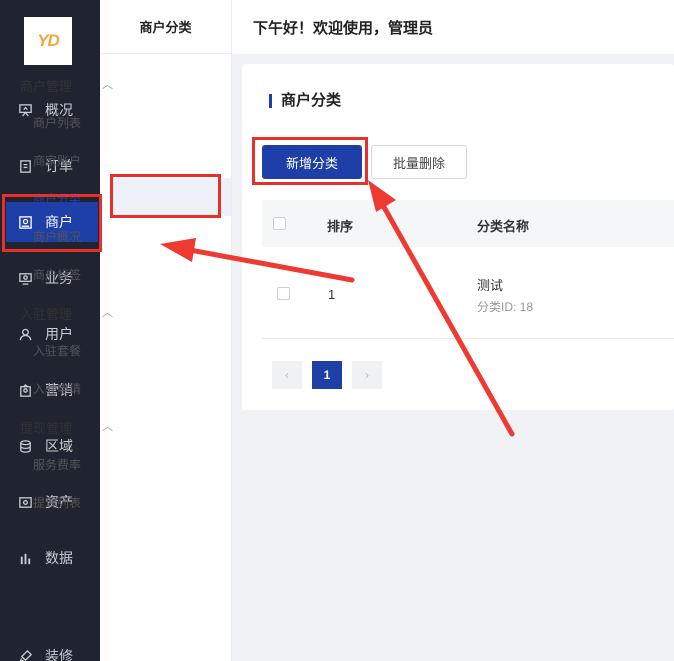  I want to click on sub-sidebar-title: 商户分类, so click(165, 27).